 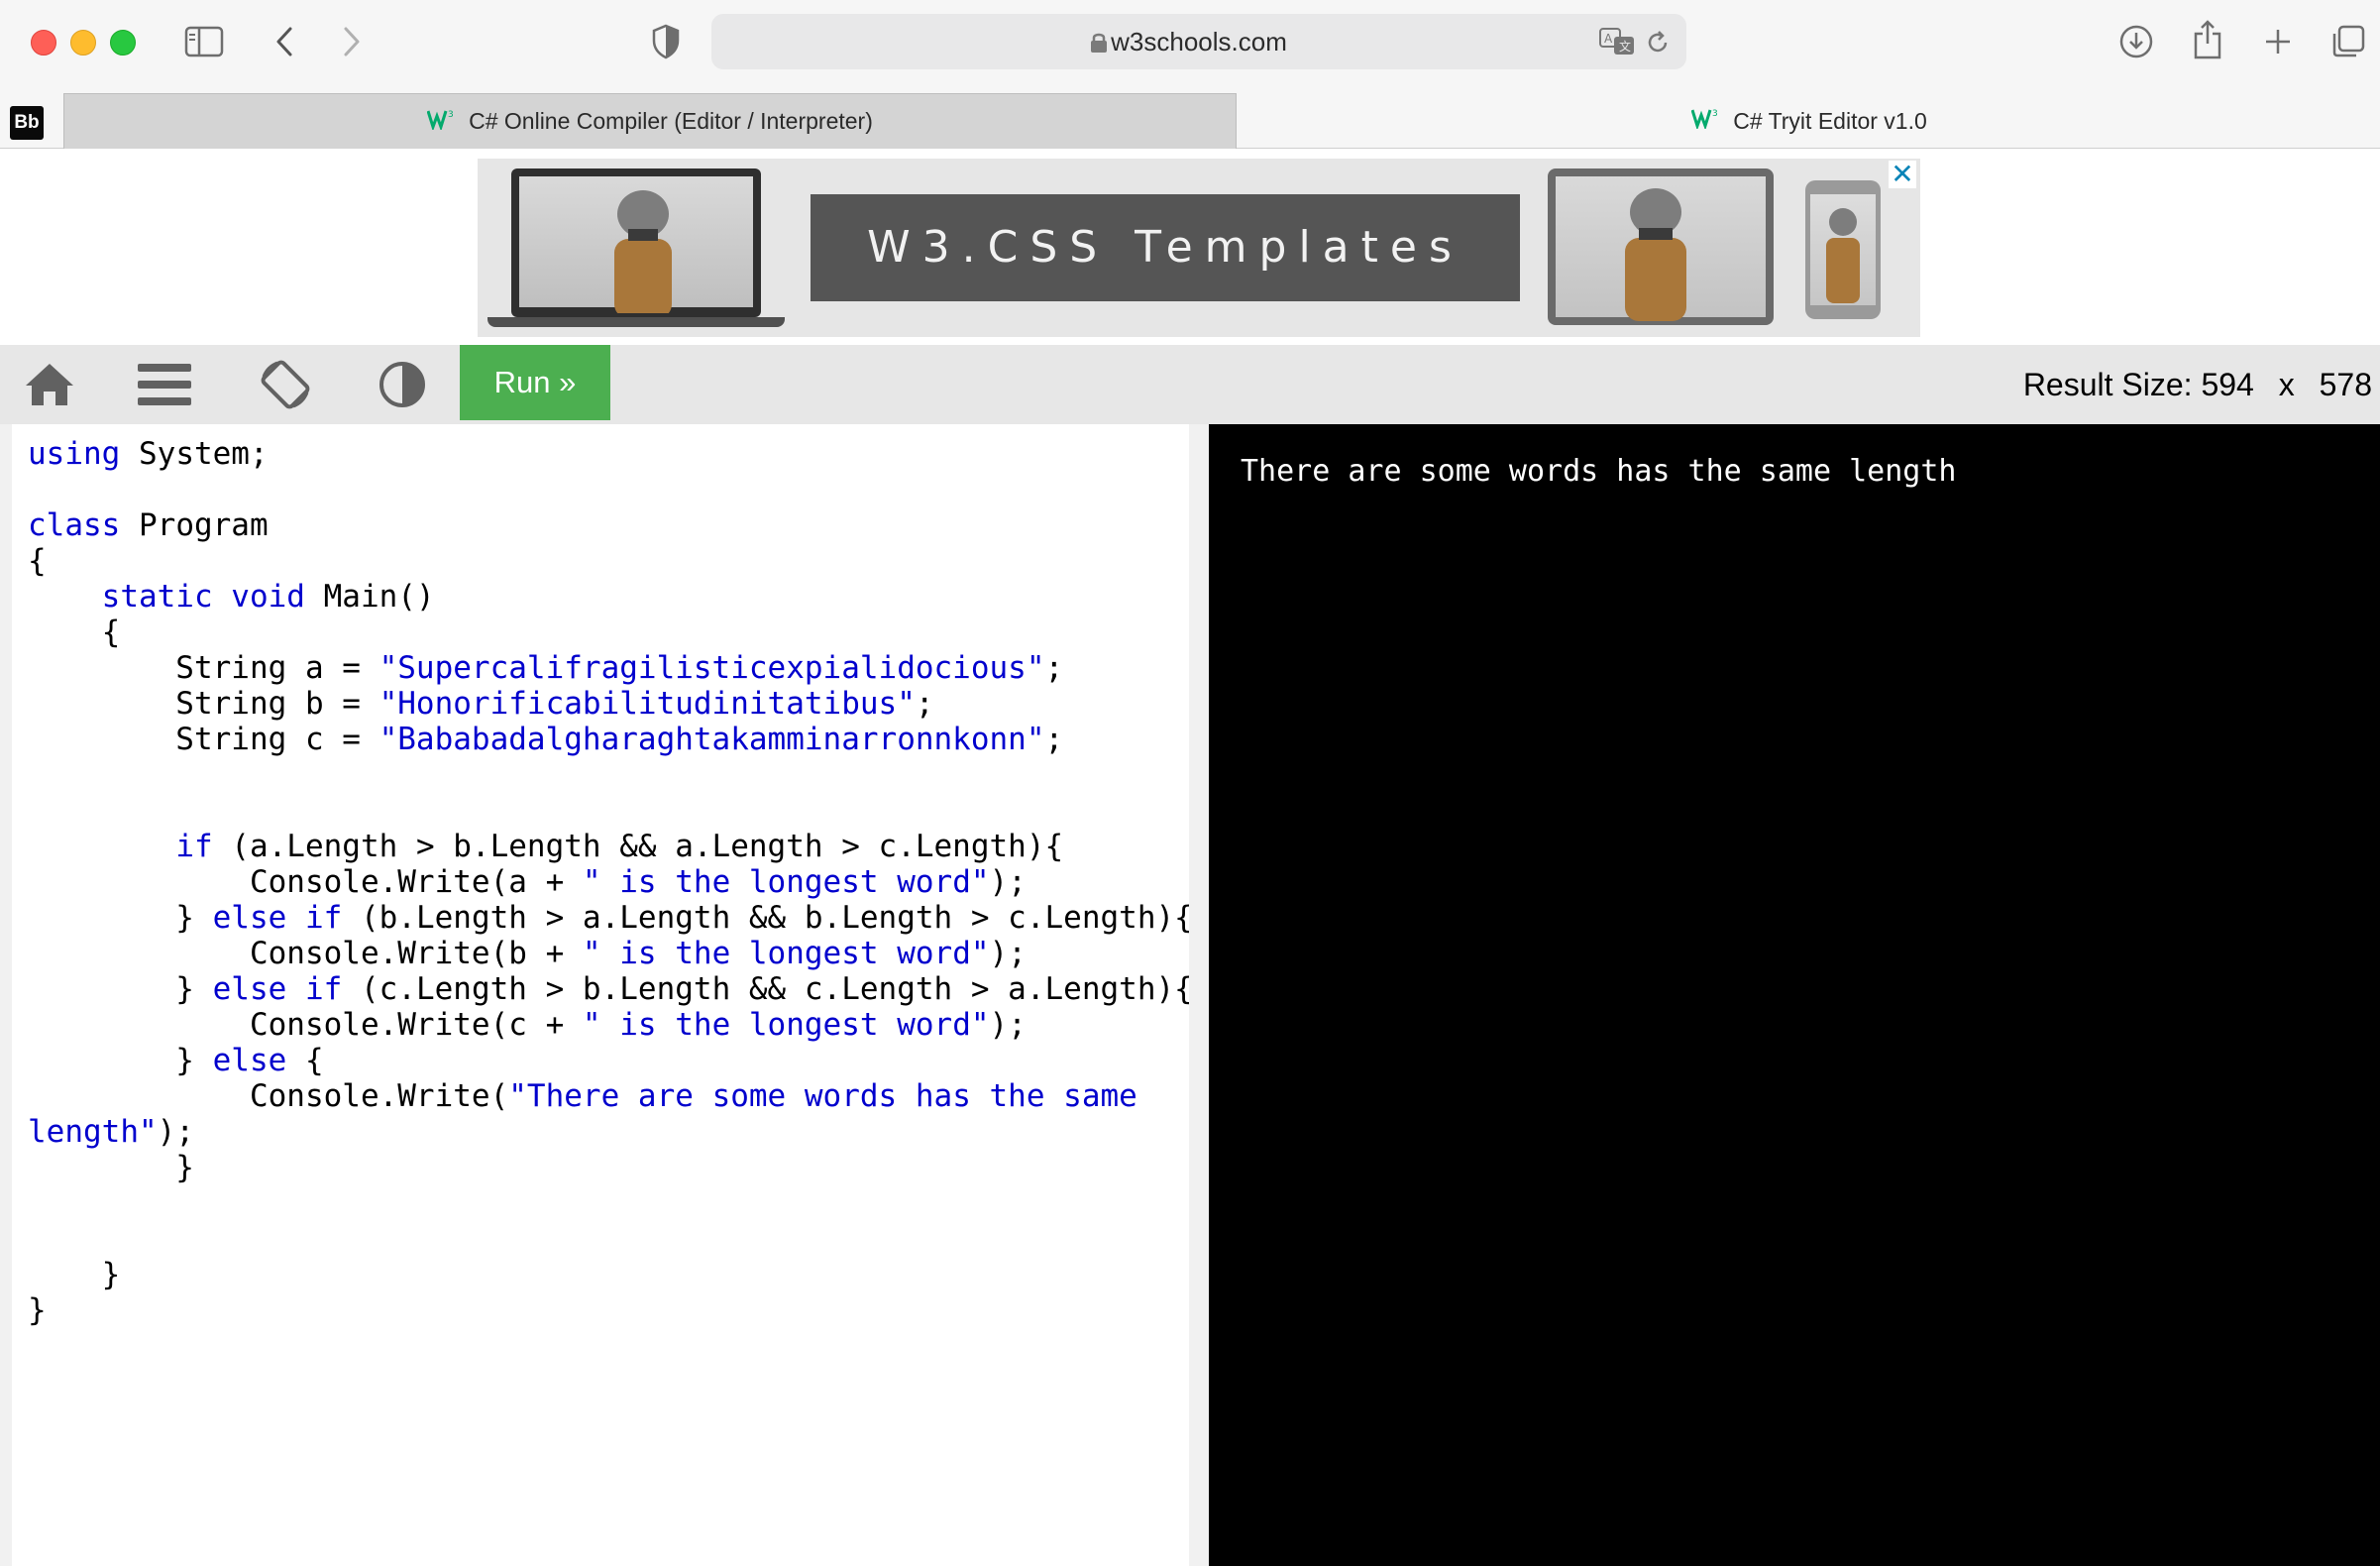 I want to click on ad-laptop-base, so click(x=636, y=322).